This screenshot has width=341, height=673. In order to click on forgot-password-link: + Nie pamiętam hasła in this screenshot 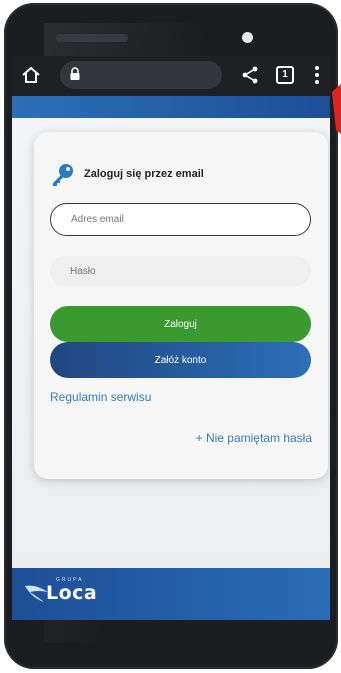, I will do `click(254, 438)`.